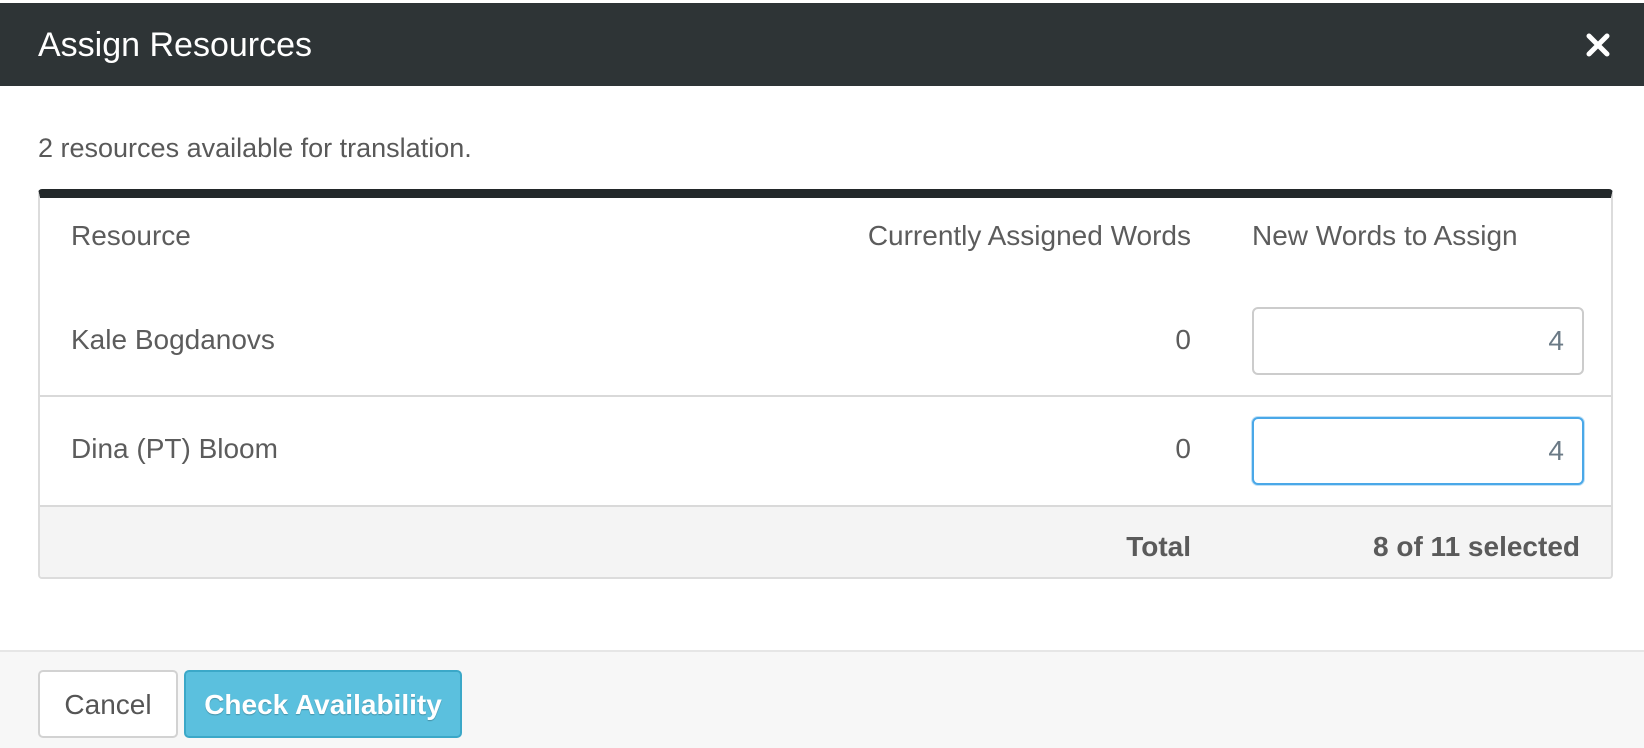 Image resolution: width=1644 pixels, height=748 pixels. Describe the element at coordinates (255, 148) in the screenshot. I see `available-resources-text: 2 resources available for translation.` at that location.